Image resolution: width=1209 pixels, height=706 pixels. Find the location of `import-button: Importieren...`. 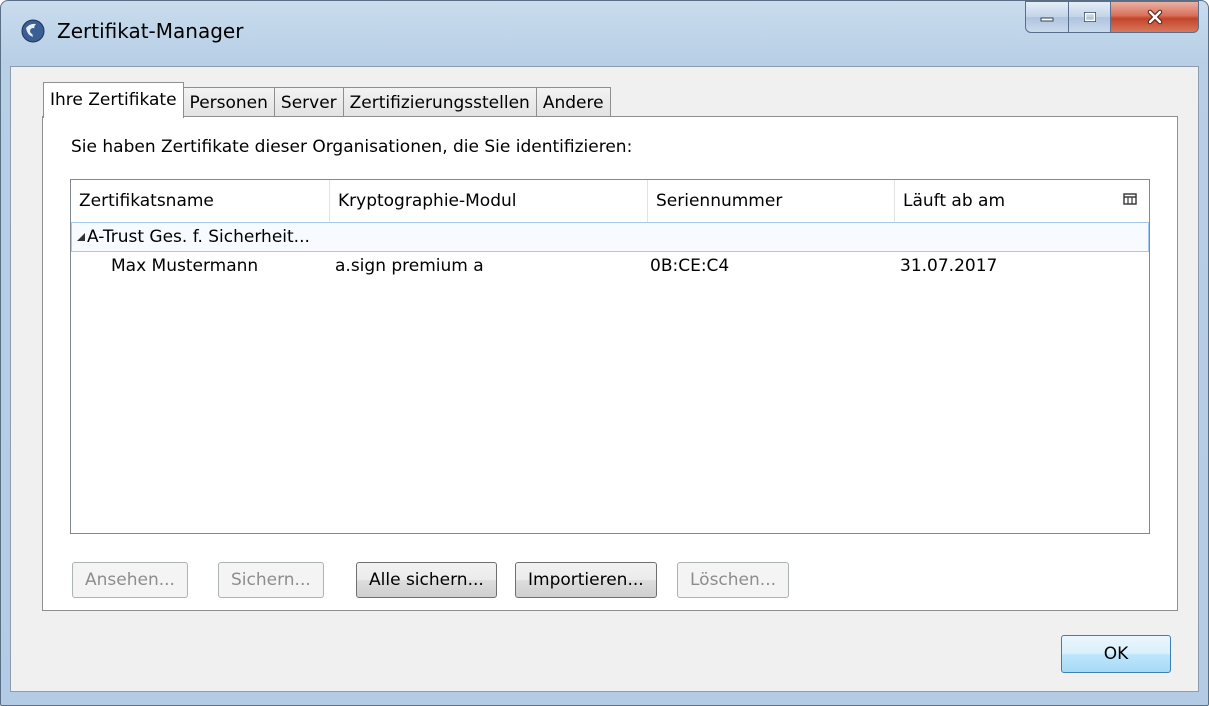

import-button: Importieren... is located at coordinates (586, 580).